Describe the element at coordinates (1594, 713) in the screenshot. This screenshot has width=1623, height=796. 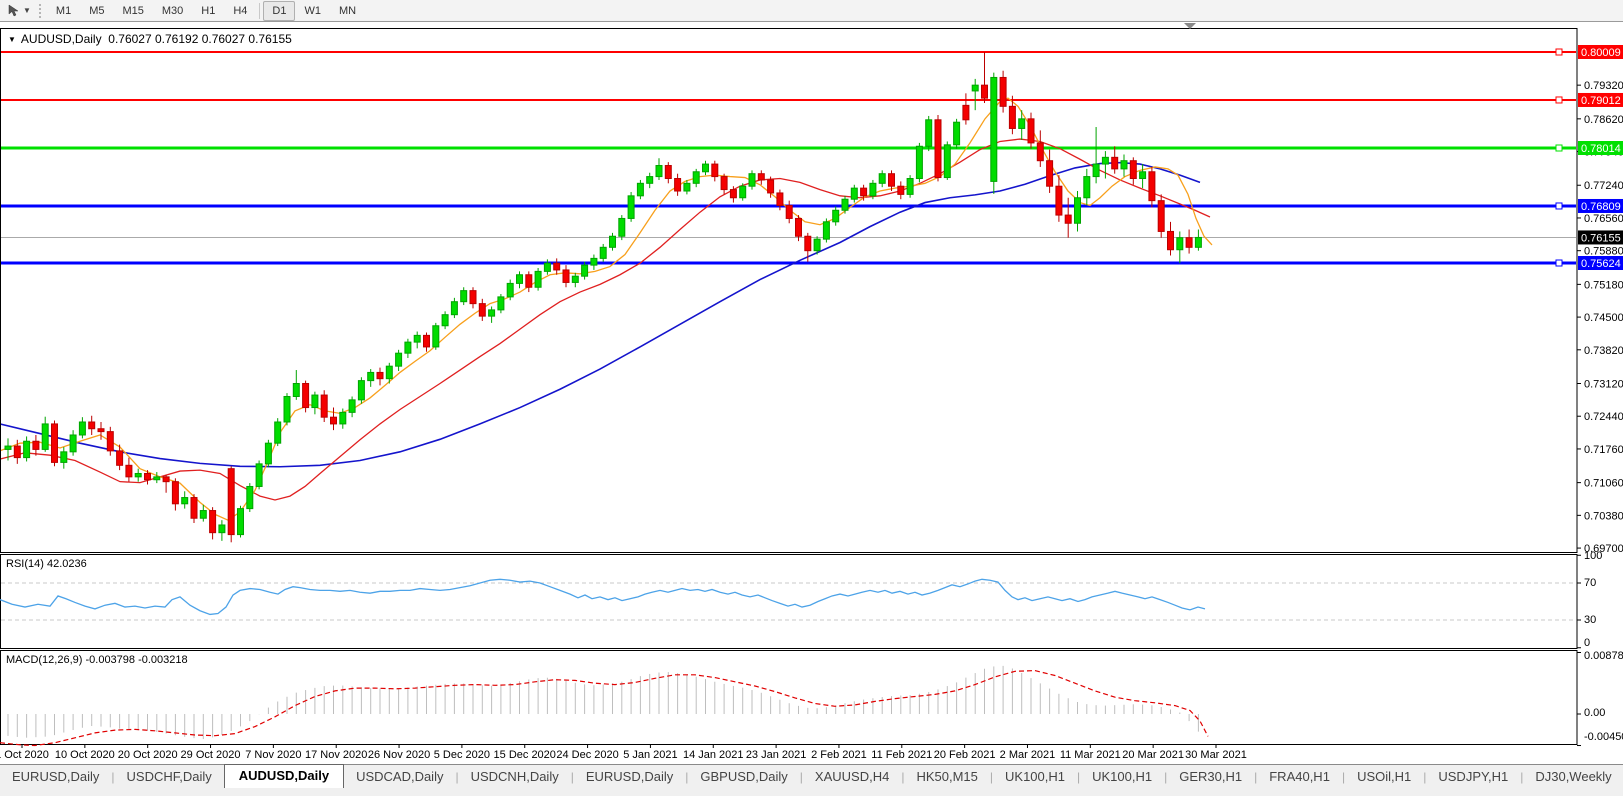
I see `macd-axis-label: 0.00` at that location.